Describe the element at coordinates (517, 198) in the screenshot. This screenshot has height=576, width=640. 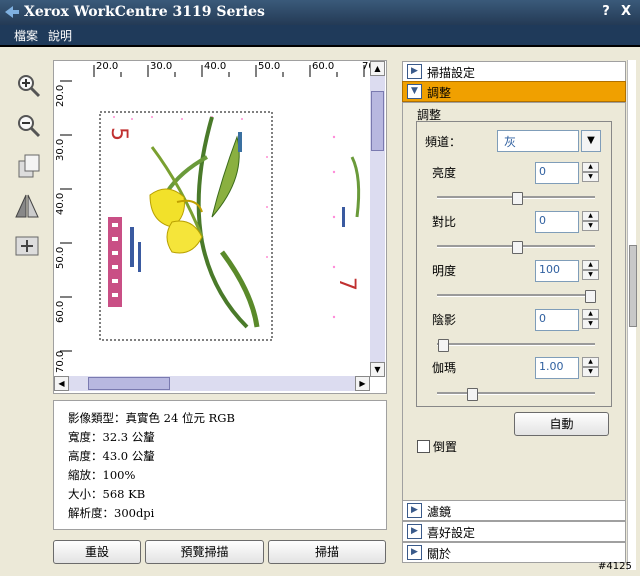
I see `brightness-slider-handle` at that location.